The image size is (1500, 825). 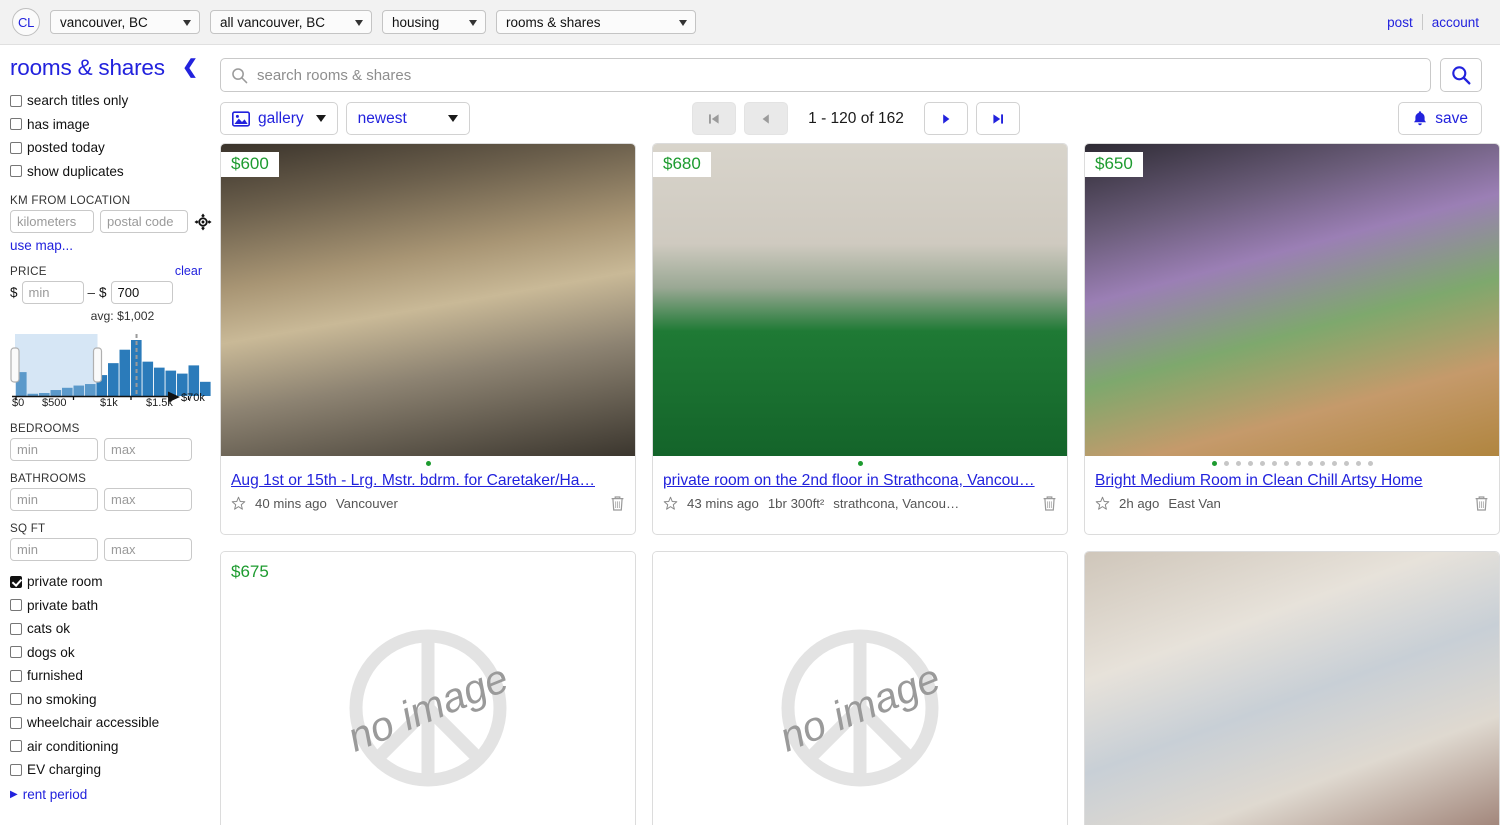 What do you see at coordinates (188, 271) in the screenshot?
I see `price-clear-link: clear` at bounding box center [188, 271].